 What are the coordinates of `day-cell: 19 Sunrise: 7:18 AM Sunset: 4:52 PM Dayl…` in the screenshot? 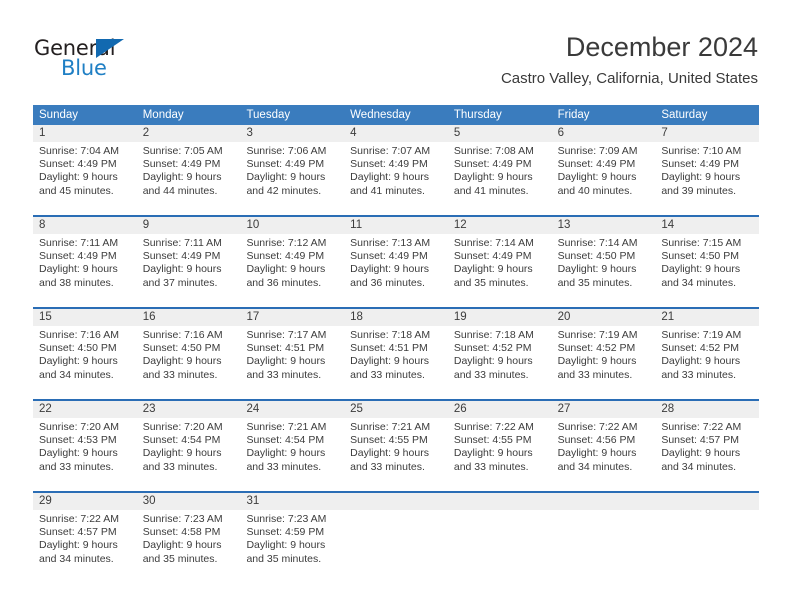 It's located at (500, 354).